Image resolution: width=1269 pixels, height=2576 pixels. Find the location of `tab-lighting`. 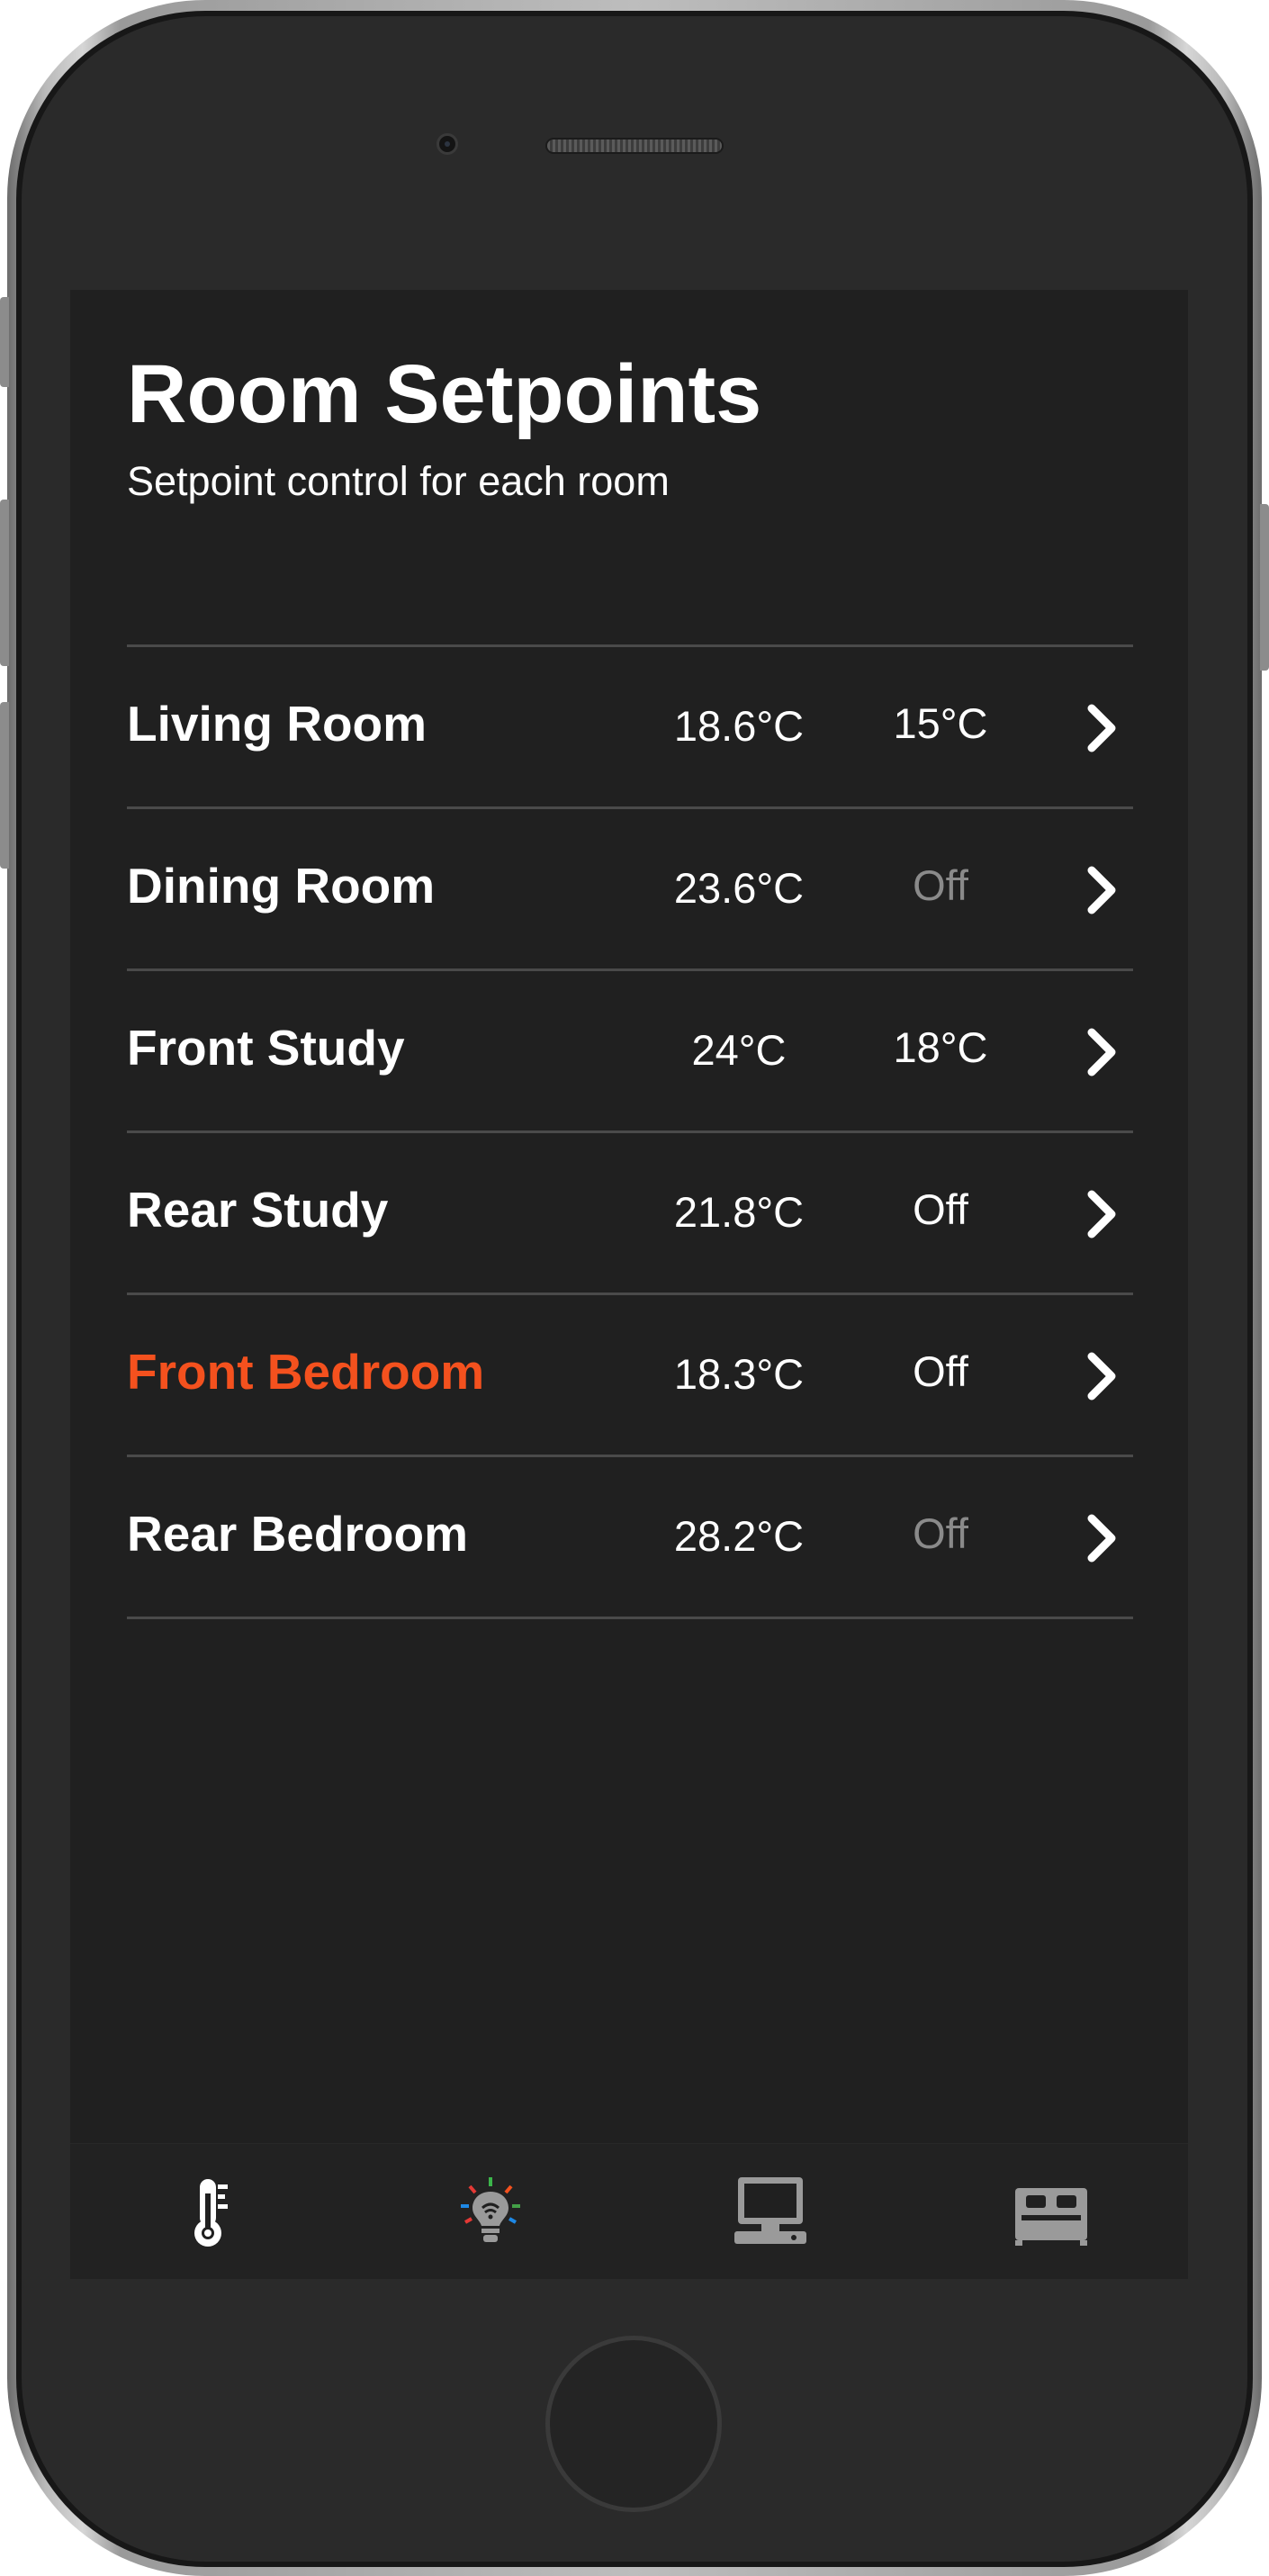

tab-lighting is located at coordinates (491, 2211).